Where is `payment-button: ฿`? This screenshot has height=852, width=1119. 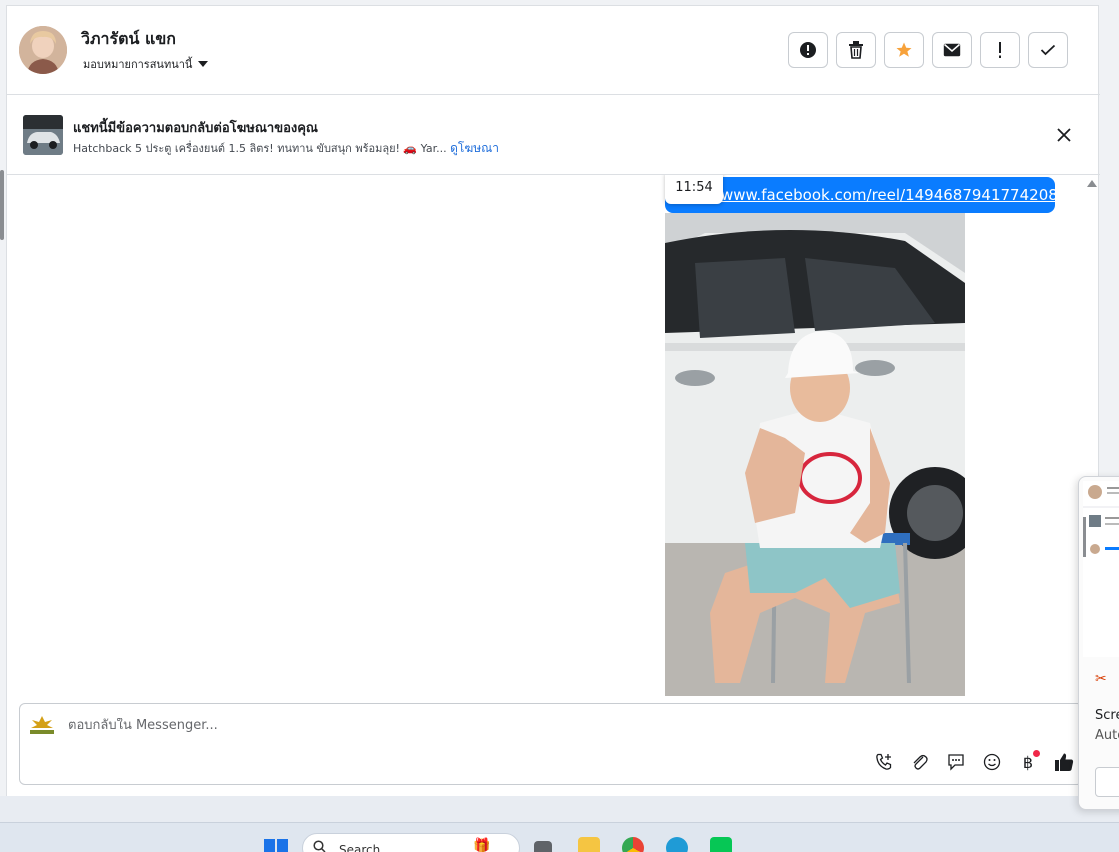 payment-button: ฿ is located at coordinates (1028, 762).